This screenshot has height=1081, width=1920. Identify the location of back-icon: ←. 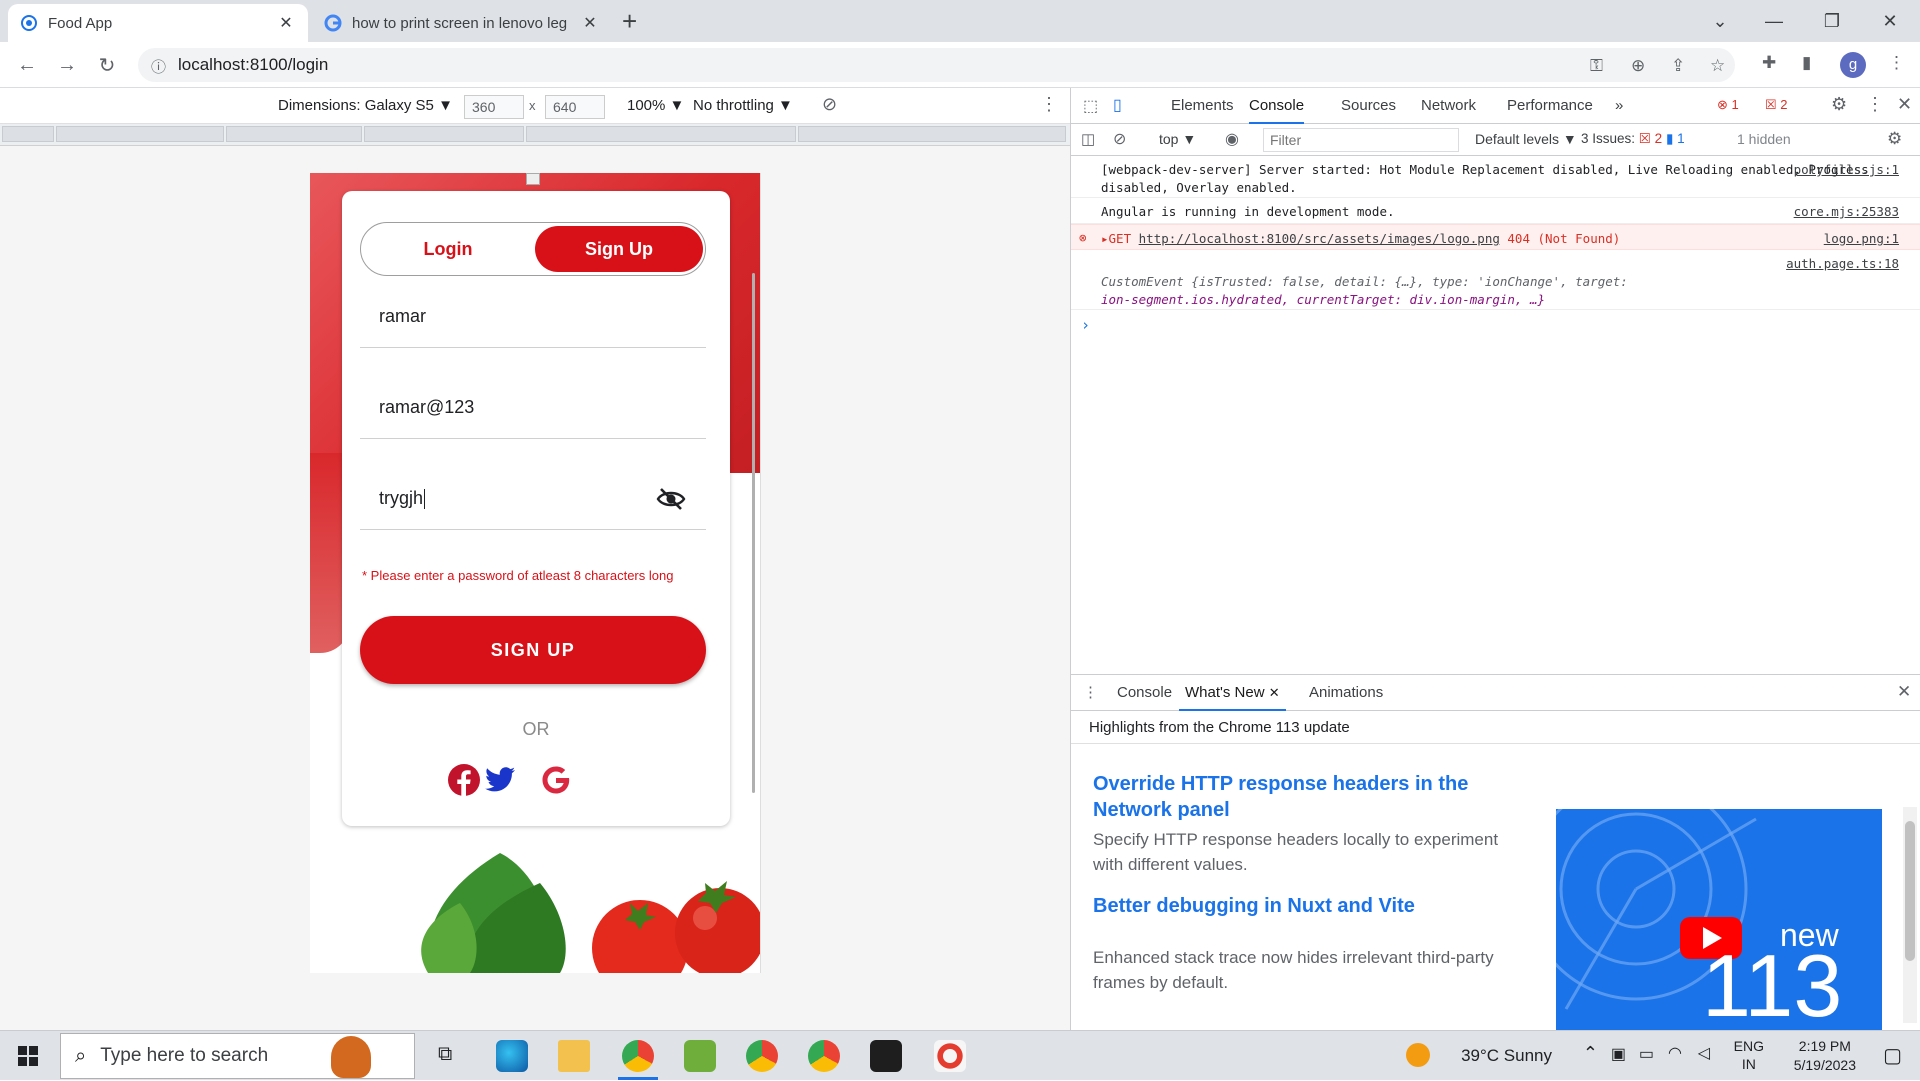
(27, 65).